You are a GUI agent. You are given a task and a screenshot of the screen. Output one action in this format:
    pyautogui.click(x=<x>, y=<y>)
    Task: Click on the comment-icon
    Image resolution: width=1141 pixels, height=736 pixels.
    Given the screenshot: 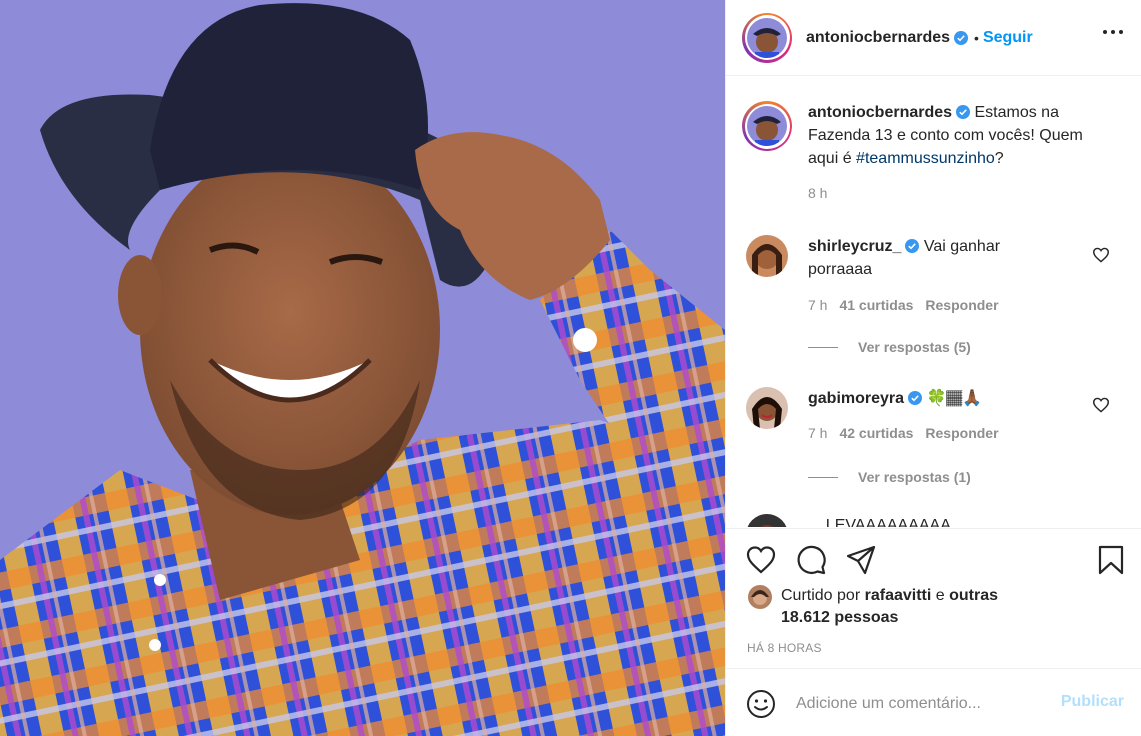 What is the action you would take?
    pyautogui.click(x=811, y=560)
    